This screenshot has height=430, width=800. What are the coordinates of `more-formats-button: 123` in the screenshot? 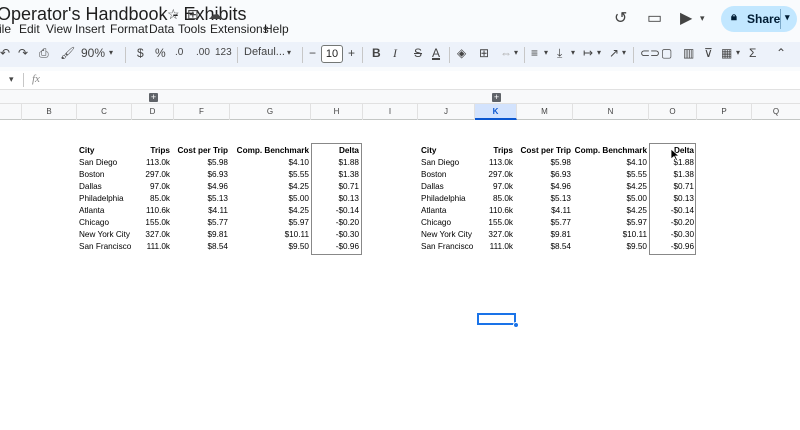 It's located at (223, 52).